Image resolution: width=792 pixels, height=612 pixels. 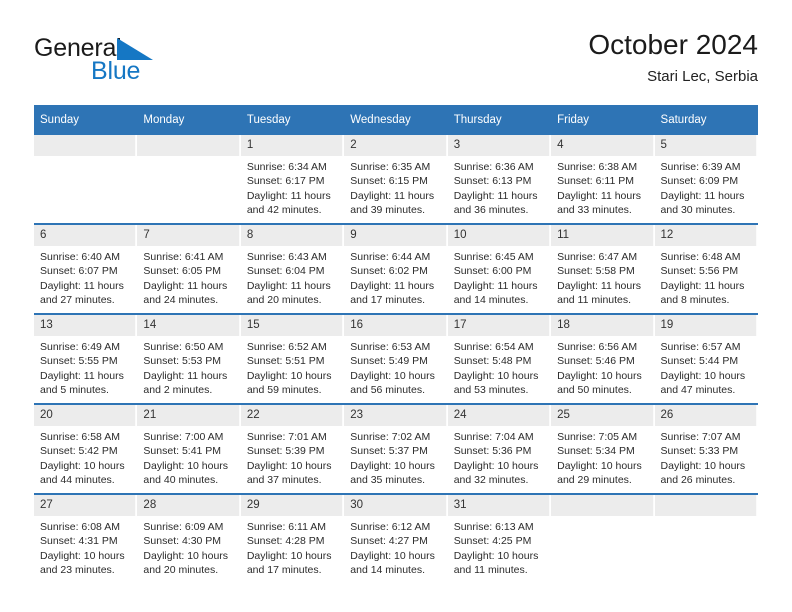 What do you see at coordinates (698, 480) in the screenshot?
I see `daylight-text-line2: and 26 minutes.` at bounding box center [698, 480].